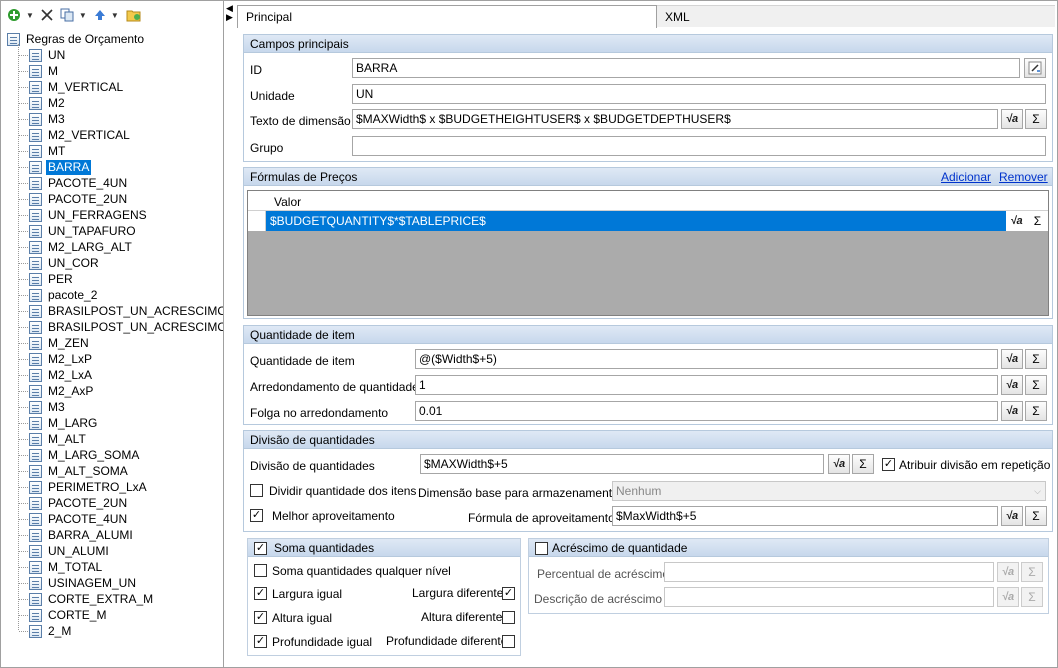  I want to click on tree-item: UN_FERRAGENS, so click(89, 215).